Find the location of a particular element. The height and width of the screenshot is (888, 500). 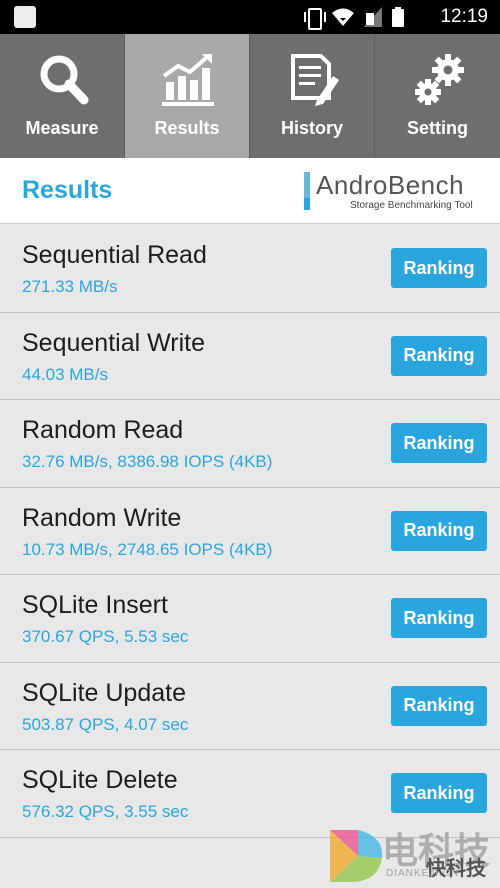

tab-setting: Setting is located at coordinates (437, 96).